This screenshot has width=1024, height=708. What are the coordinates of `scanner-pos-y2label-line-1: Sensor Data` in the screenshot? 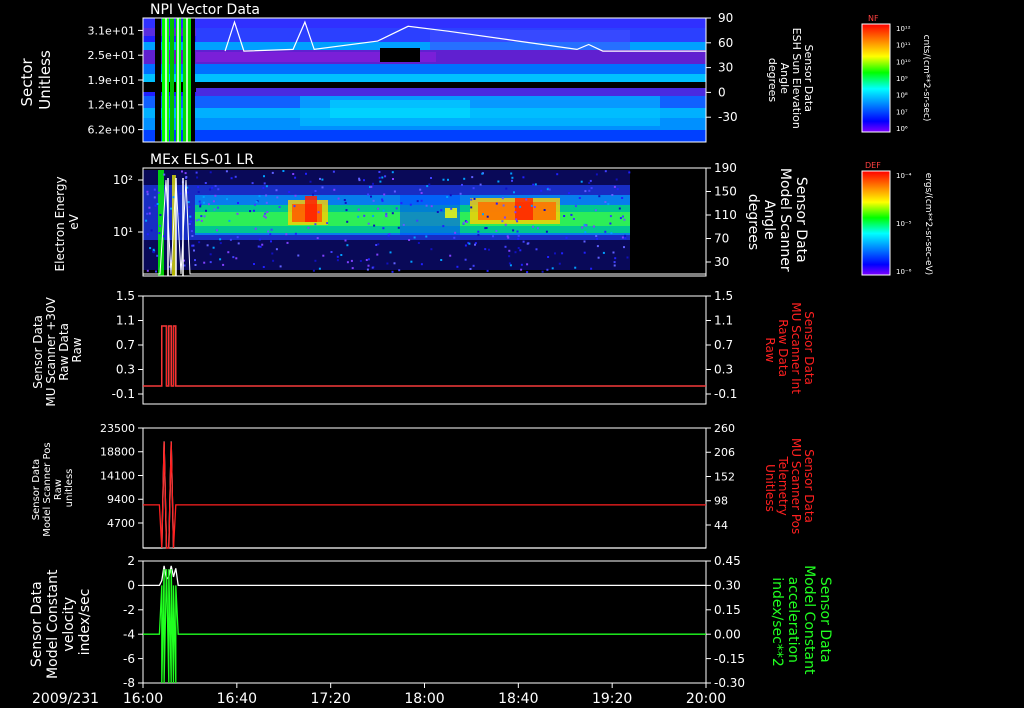 It's located at (809, 486).